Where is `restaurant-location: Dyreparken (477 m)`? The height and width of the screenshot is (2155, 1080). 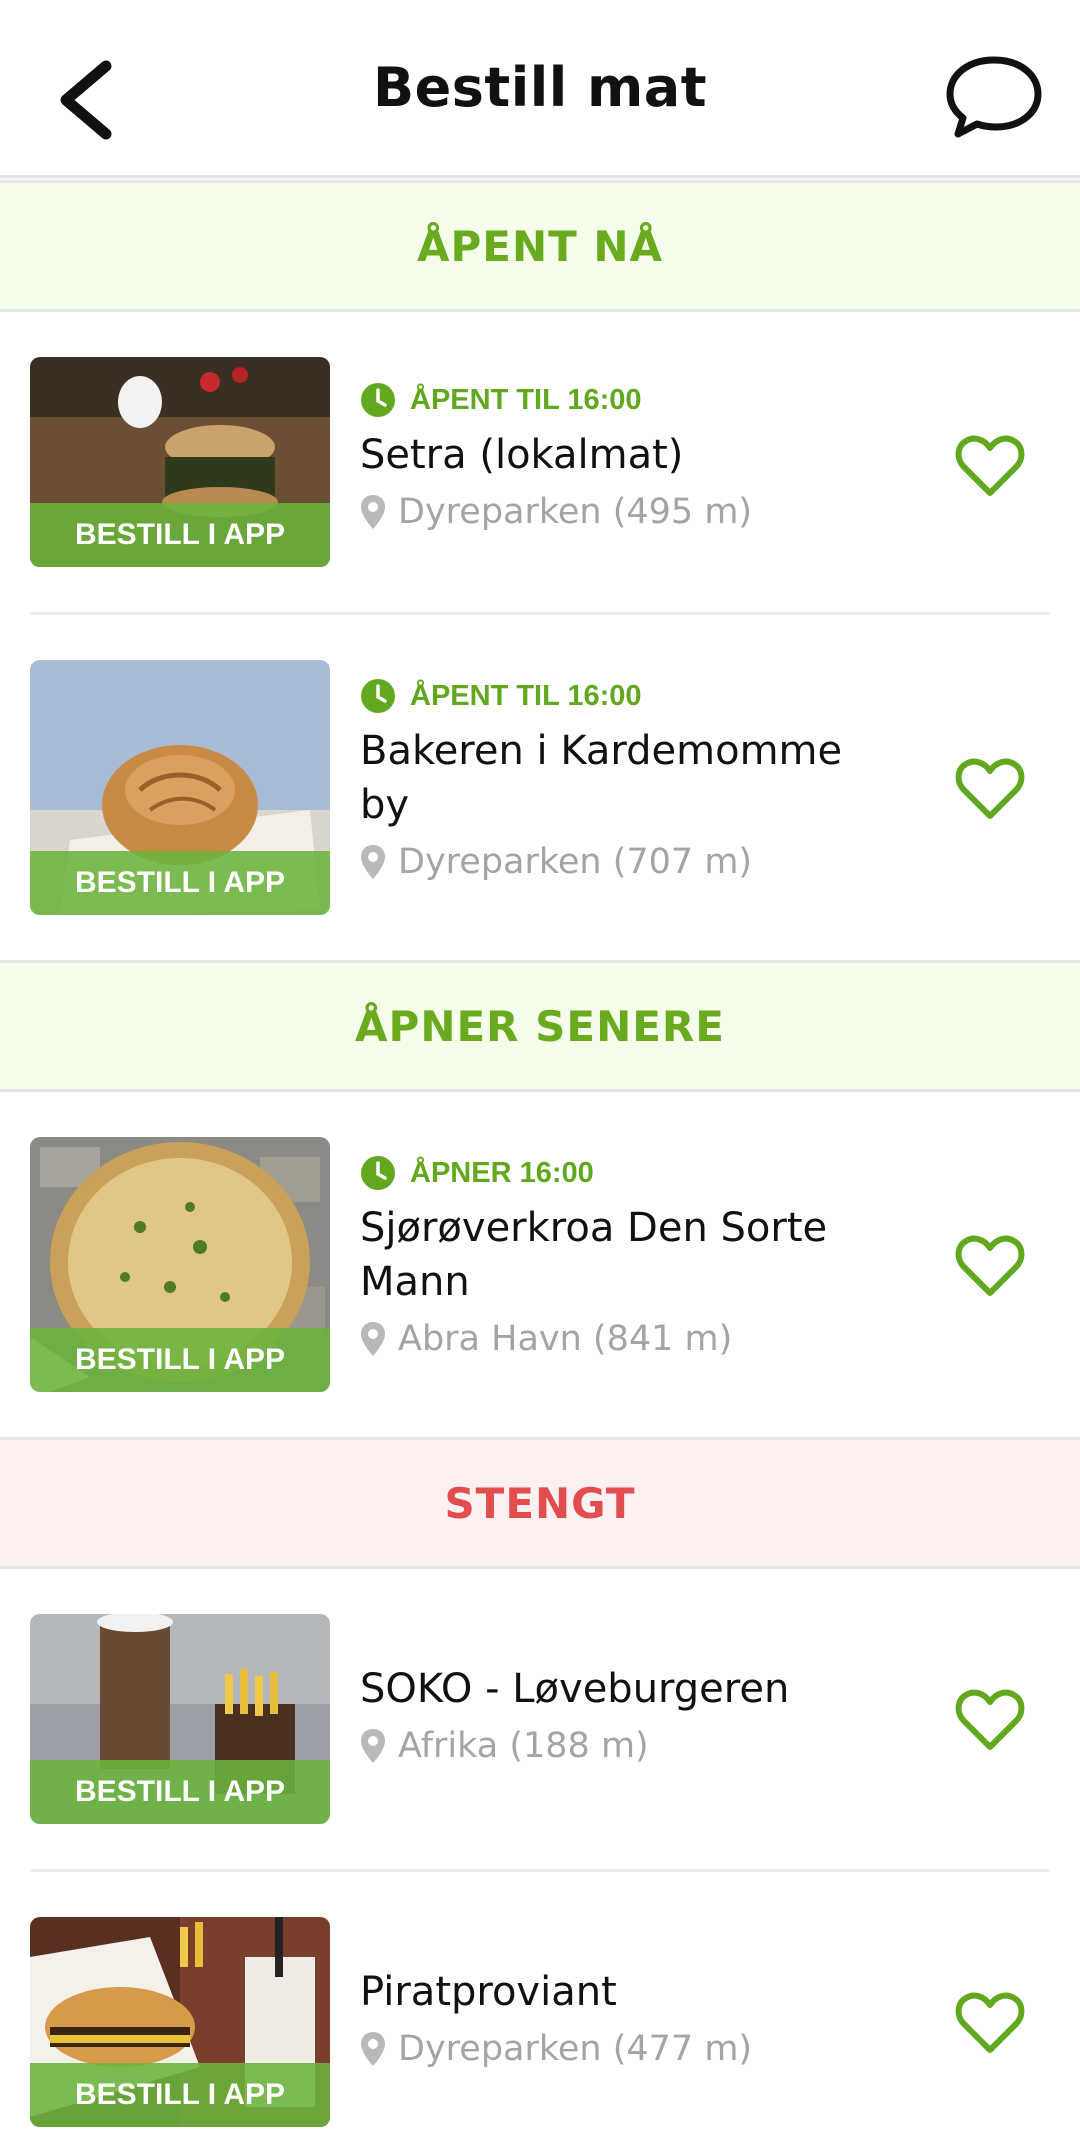
restaurant-location: Dyreparken (477 m) is located at coordinates (630, 2049).